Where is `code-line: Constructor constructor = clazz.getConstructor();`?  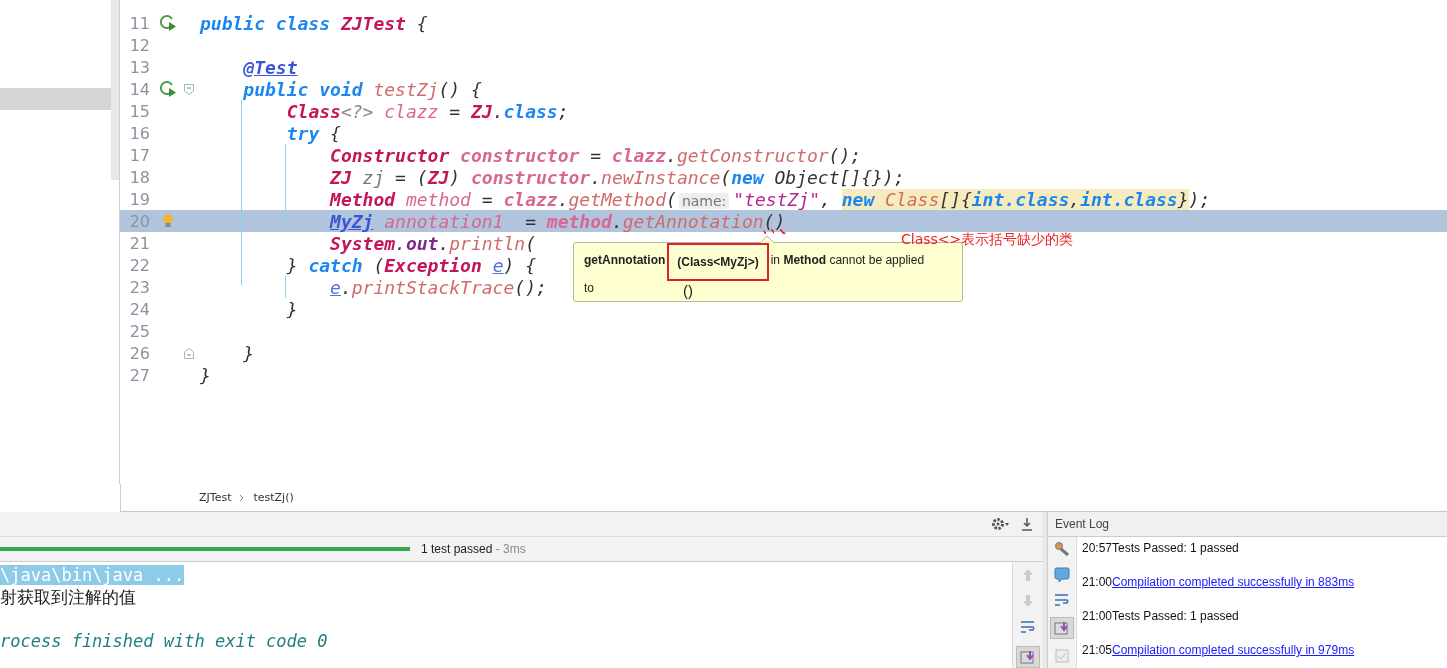 code-line: Constructor constructor = clazz.getConstructor(); is located at coordinates (595, 155).